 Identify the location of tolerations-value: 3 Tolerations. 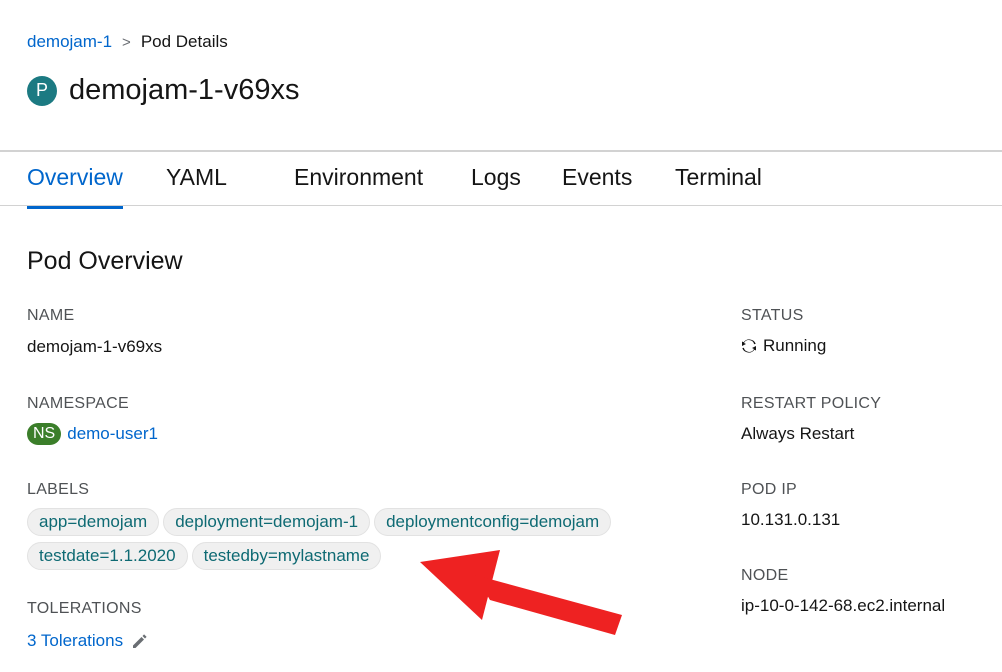
(88, 641).